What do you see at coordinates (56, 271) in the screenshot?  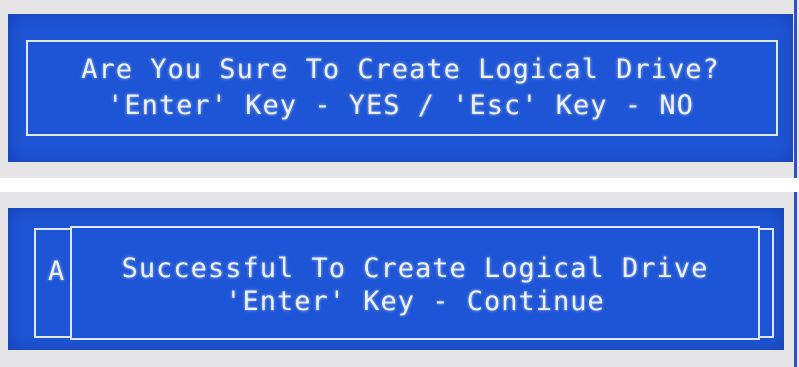 I see `background-dialog-text: A` at bounding box center [56, 271].